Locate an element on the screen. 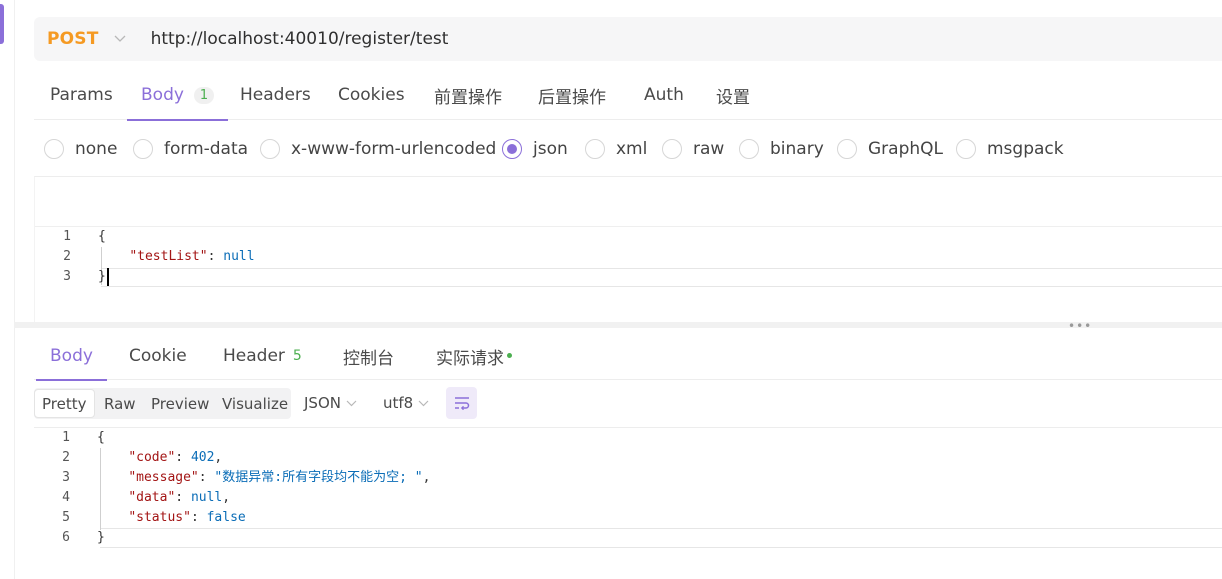 Image resolution: width=1222 pixels, height=579 pixels. tab-cookies: Cookies is located at coordinates (371, 95).